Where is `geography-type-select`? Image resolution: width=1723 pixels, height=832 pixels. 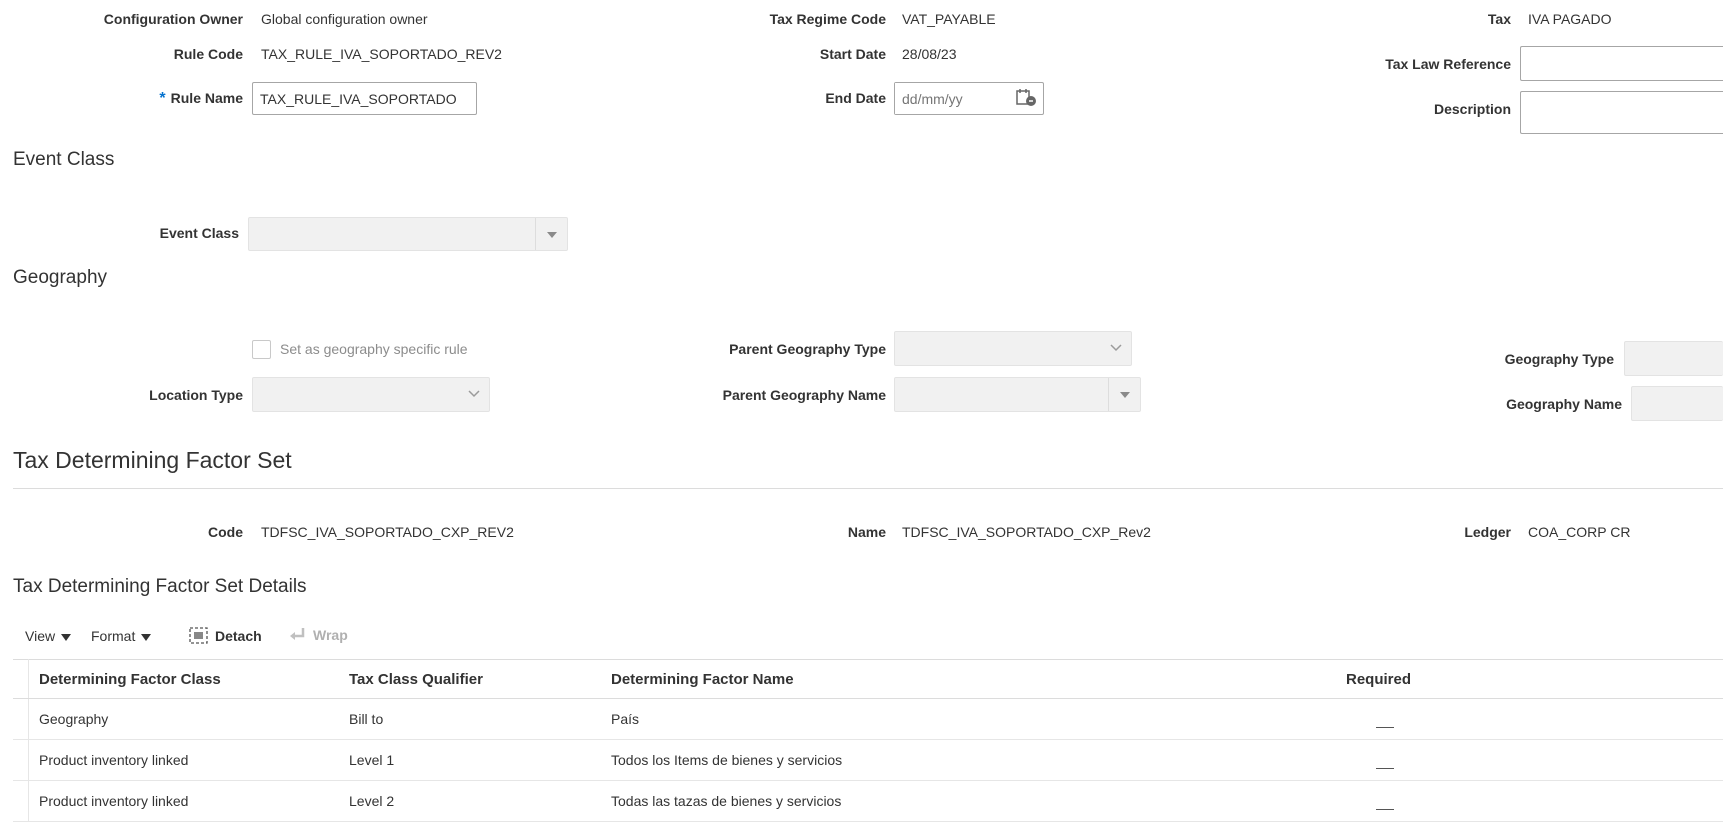 geography-type-select is located at coordinates (1673, 358).